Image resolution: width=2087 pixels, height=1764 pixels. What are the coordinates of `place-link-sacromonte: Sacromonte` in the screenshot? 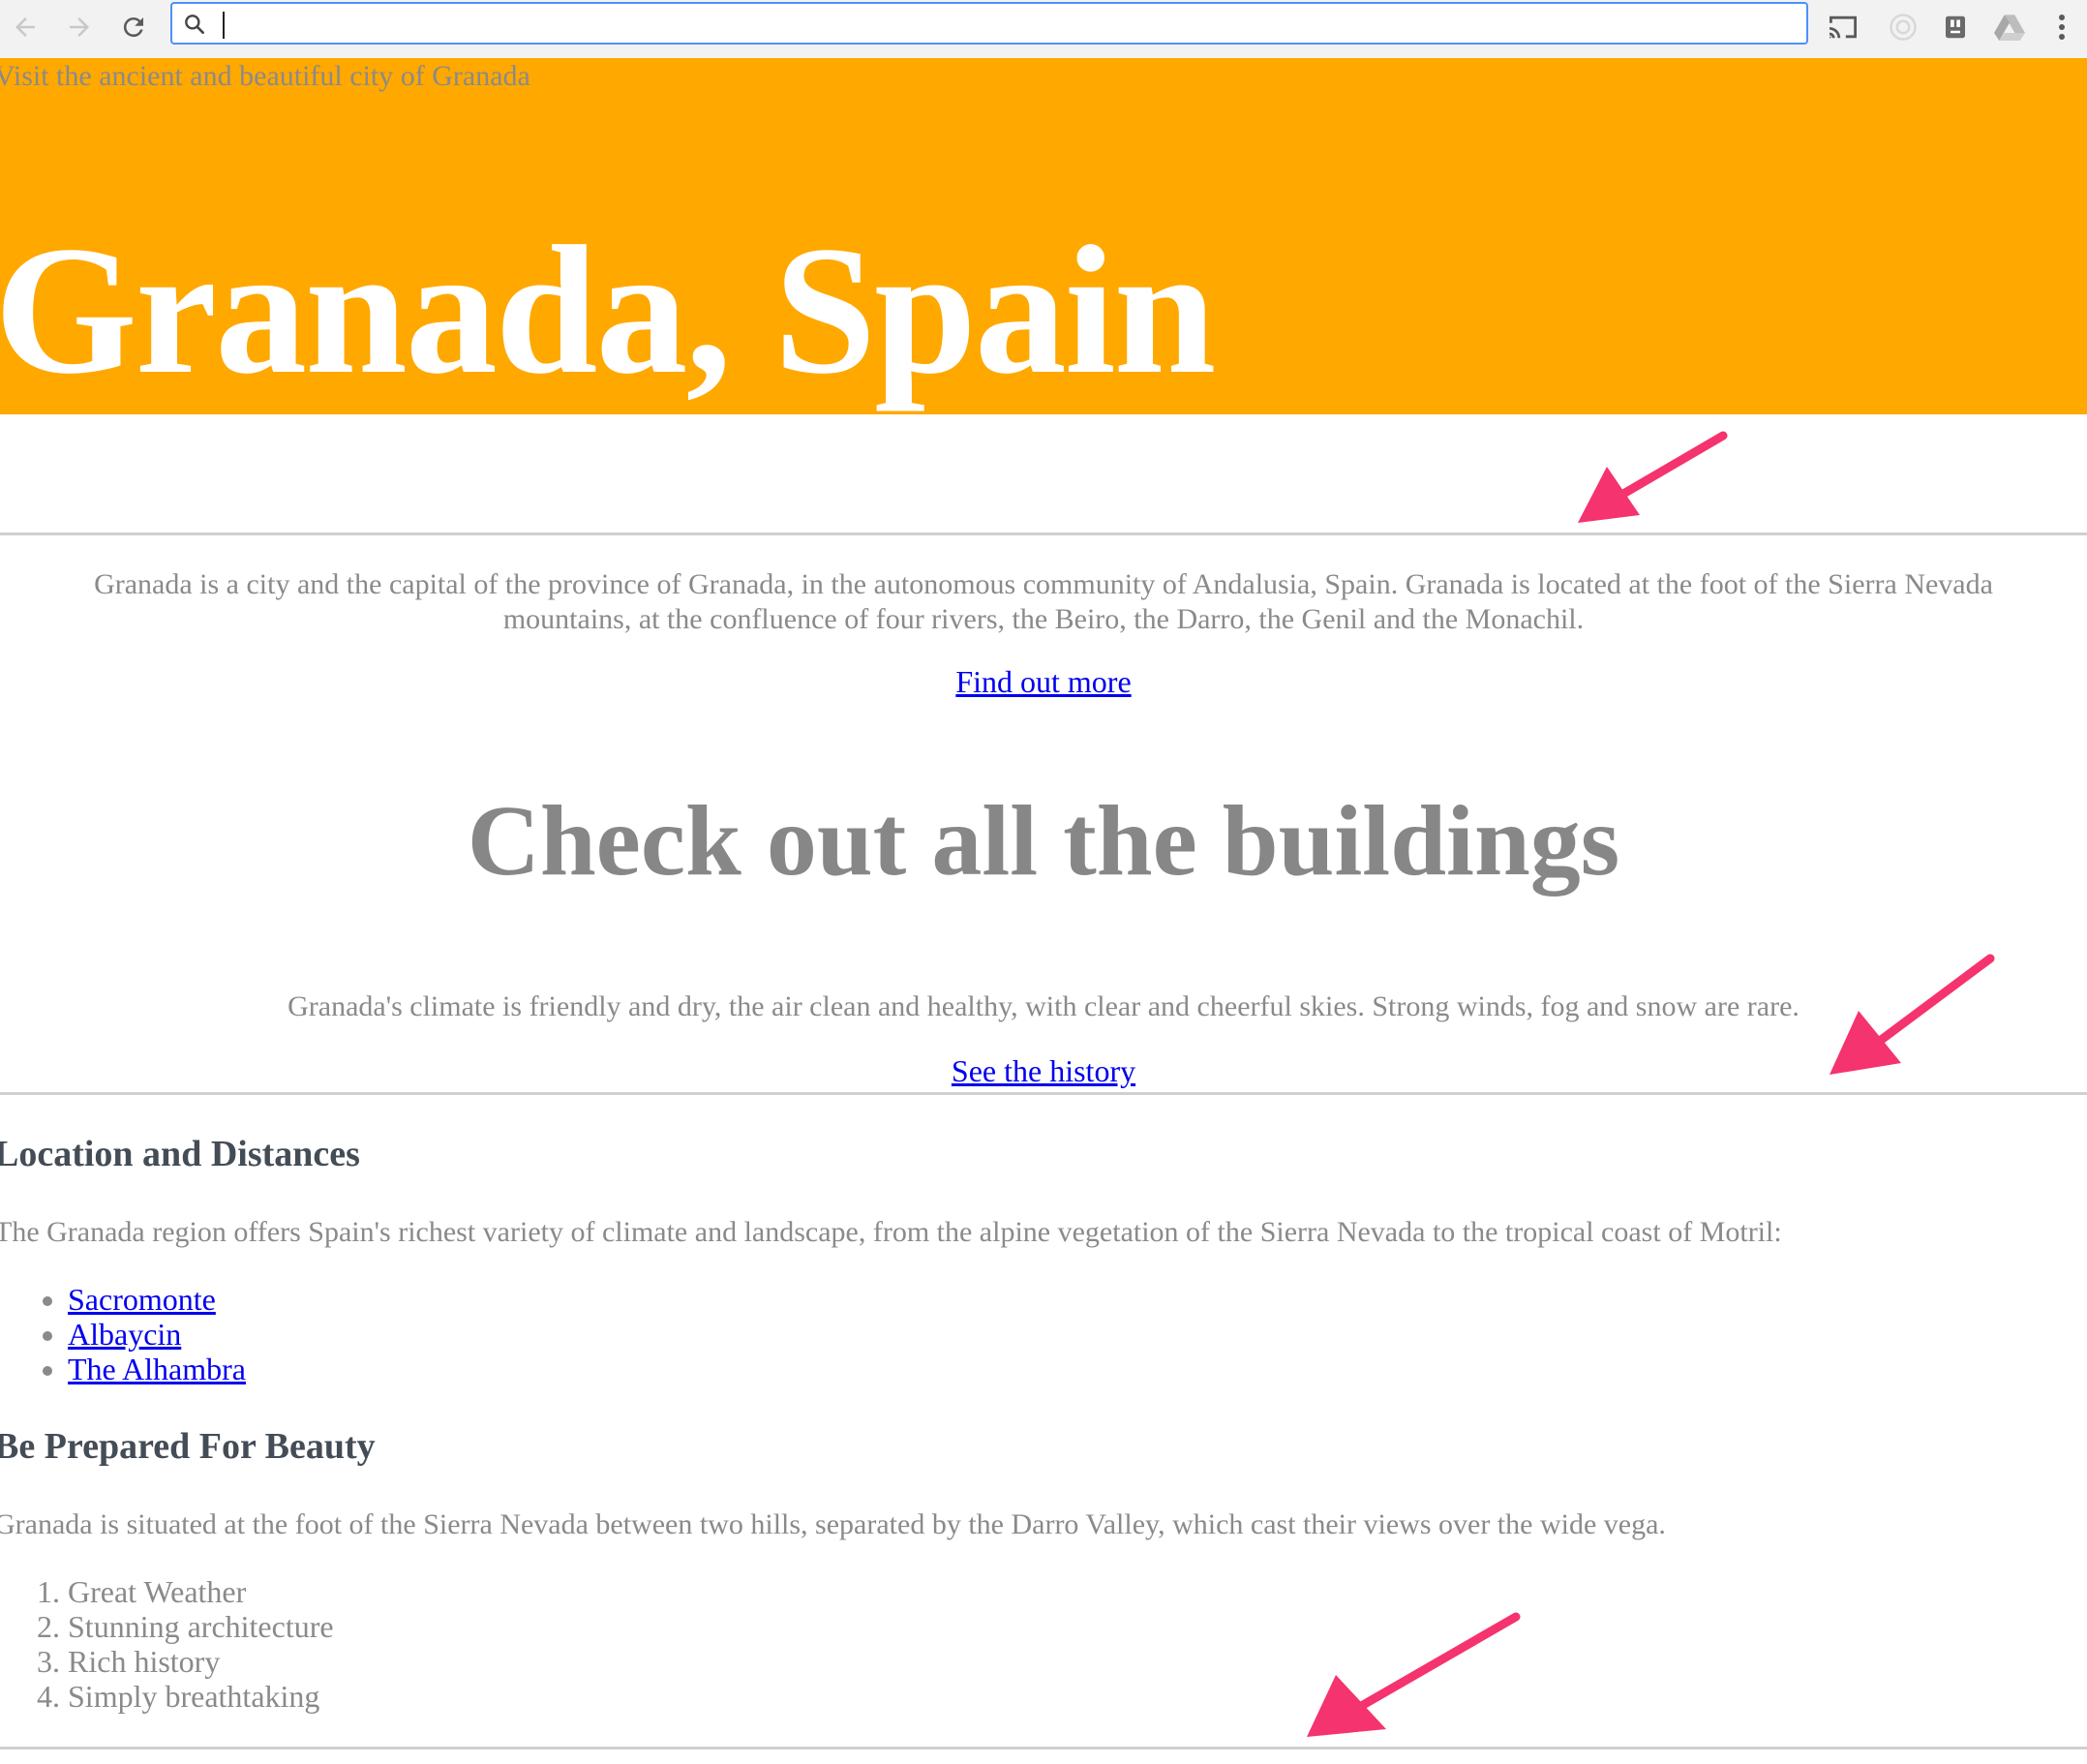 It's located at (142, 1299).